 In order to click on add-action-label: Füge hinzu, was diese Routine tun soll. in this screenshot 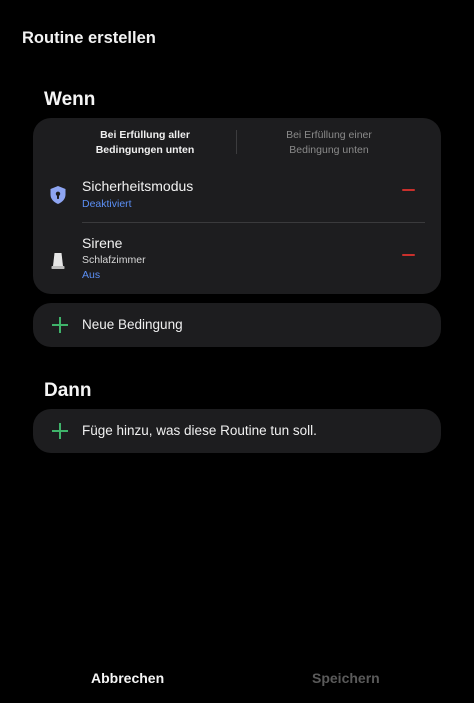, I will do `click(199, 430)`.